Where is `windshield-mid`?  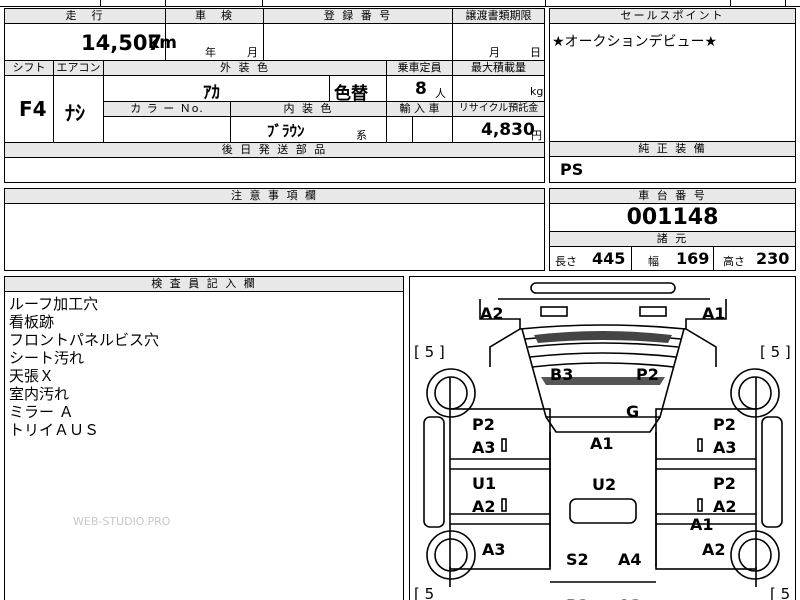 windshield-mid is located at coordinates (603, 345).